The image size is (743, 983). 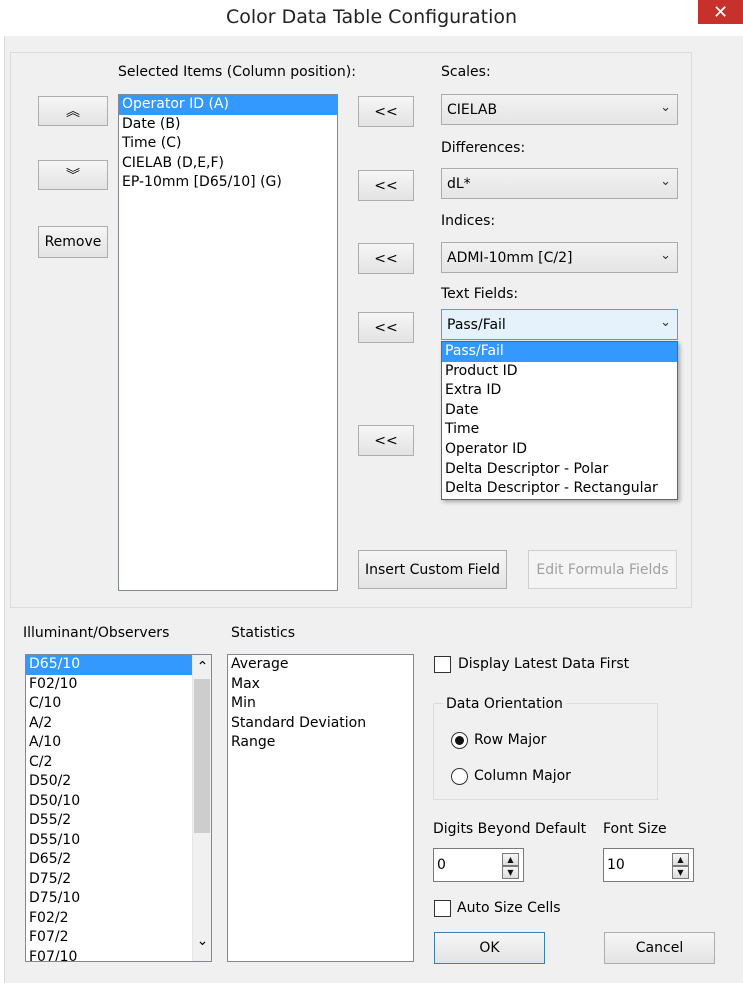 I want to click on ok-button: OK, so click(x=489, y=948).